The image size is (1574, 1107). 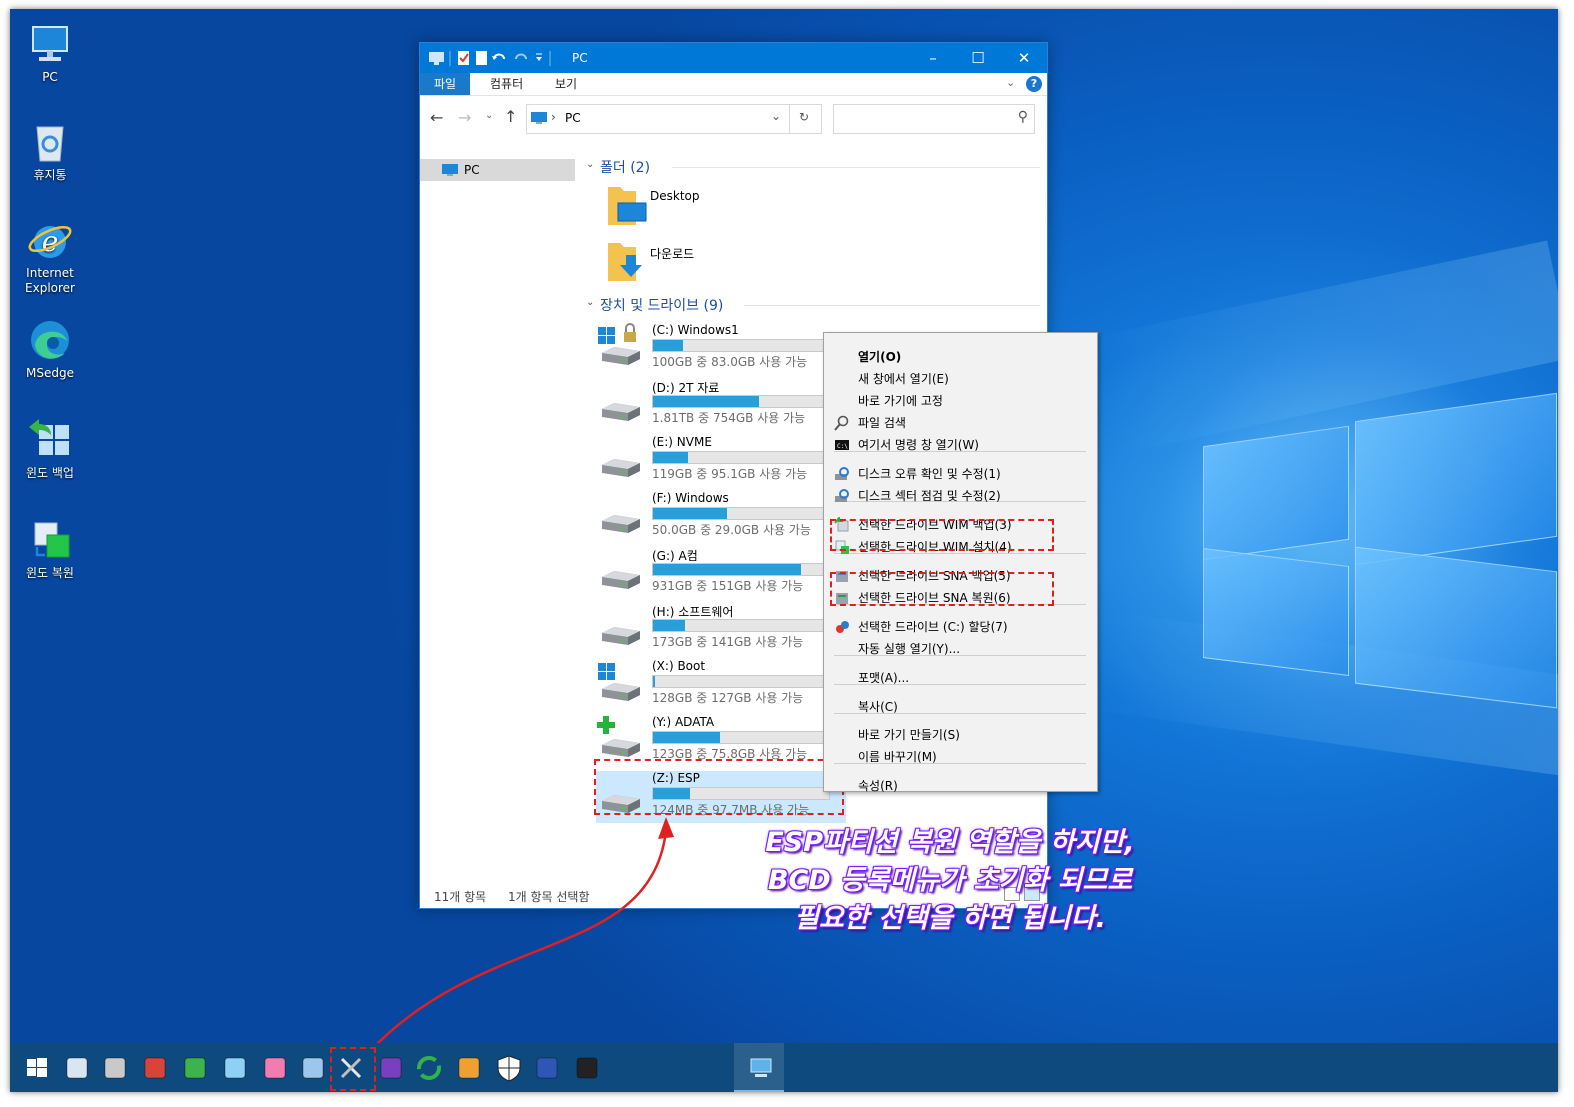 I want to click on network-icon, so click(x=469, y=1068).